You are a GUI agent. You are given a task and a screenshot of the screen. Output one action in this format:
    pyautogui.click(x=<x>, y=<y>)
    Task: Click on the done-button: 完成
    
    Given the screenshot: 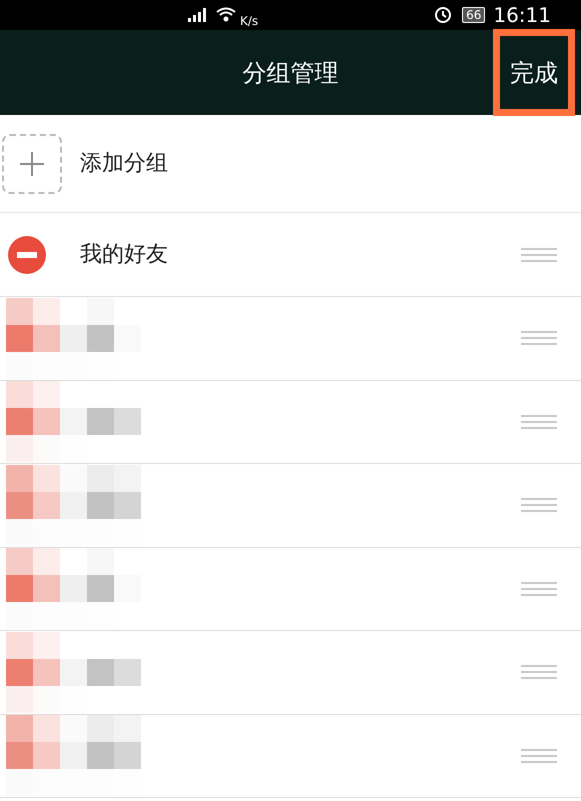 What is the action you would take?
    pyautogui.click(x=534, y=72)
    